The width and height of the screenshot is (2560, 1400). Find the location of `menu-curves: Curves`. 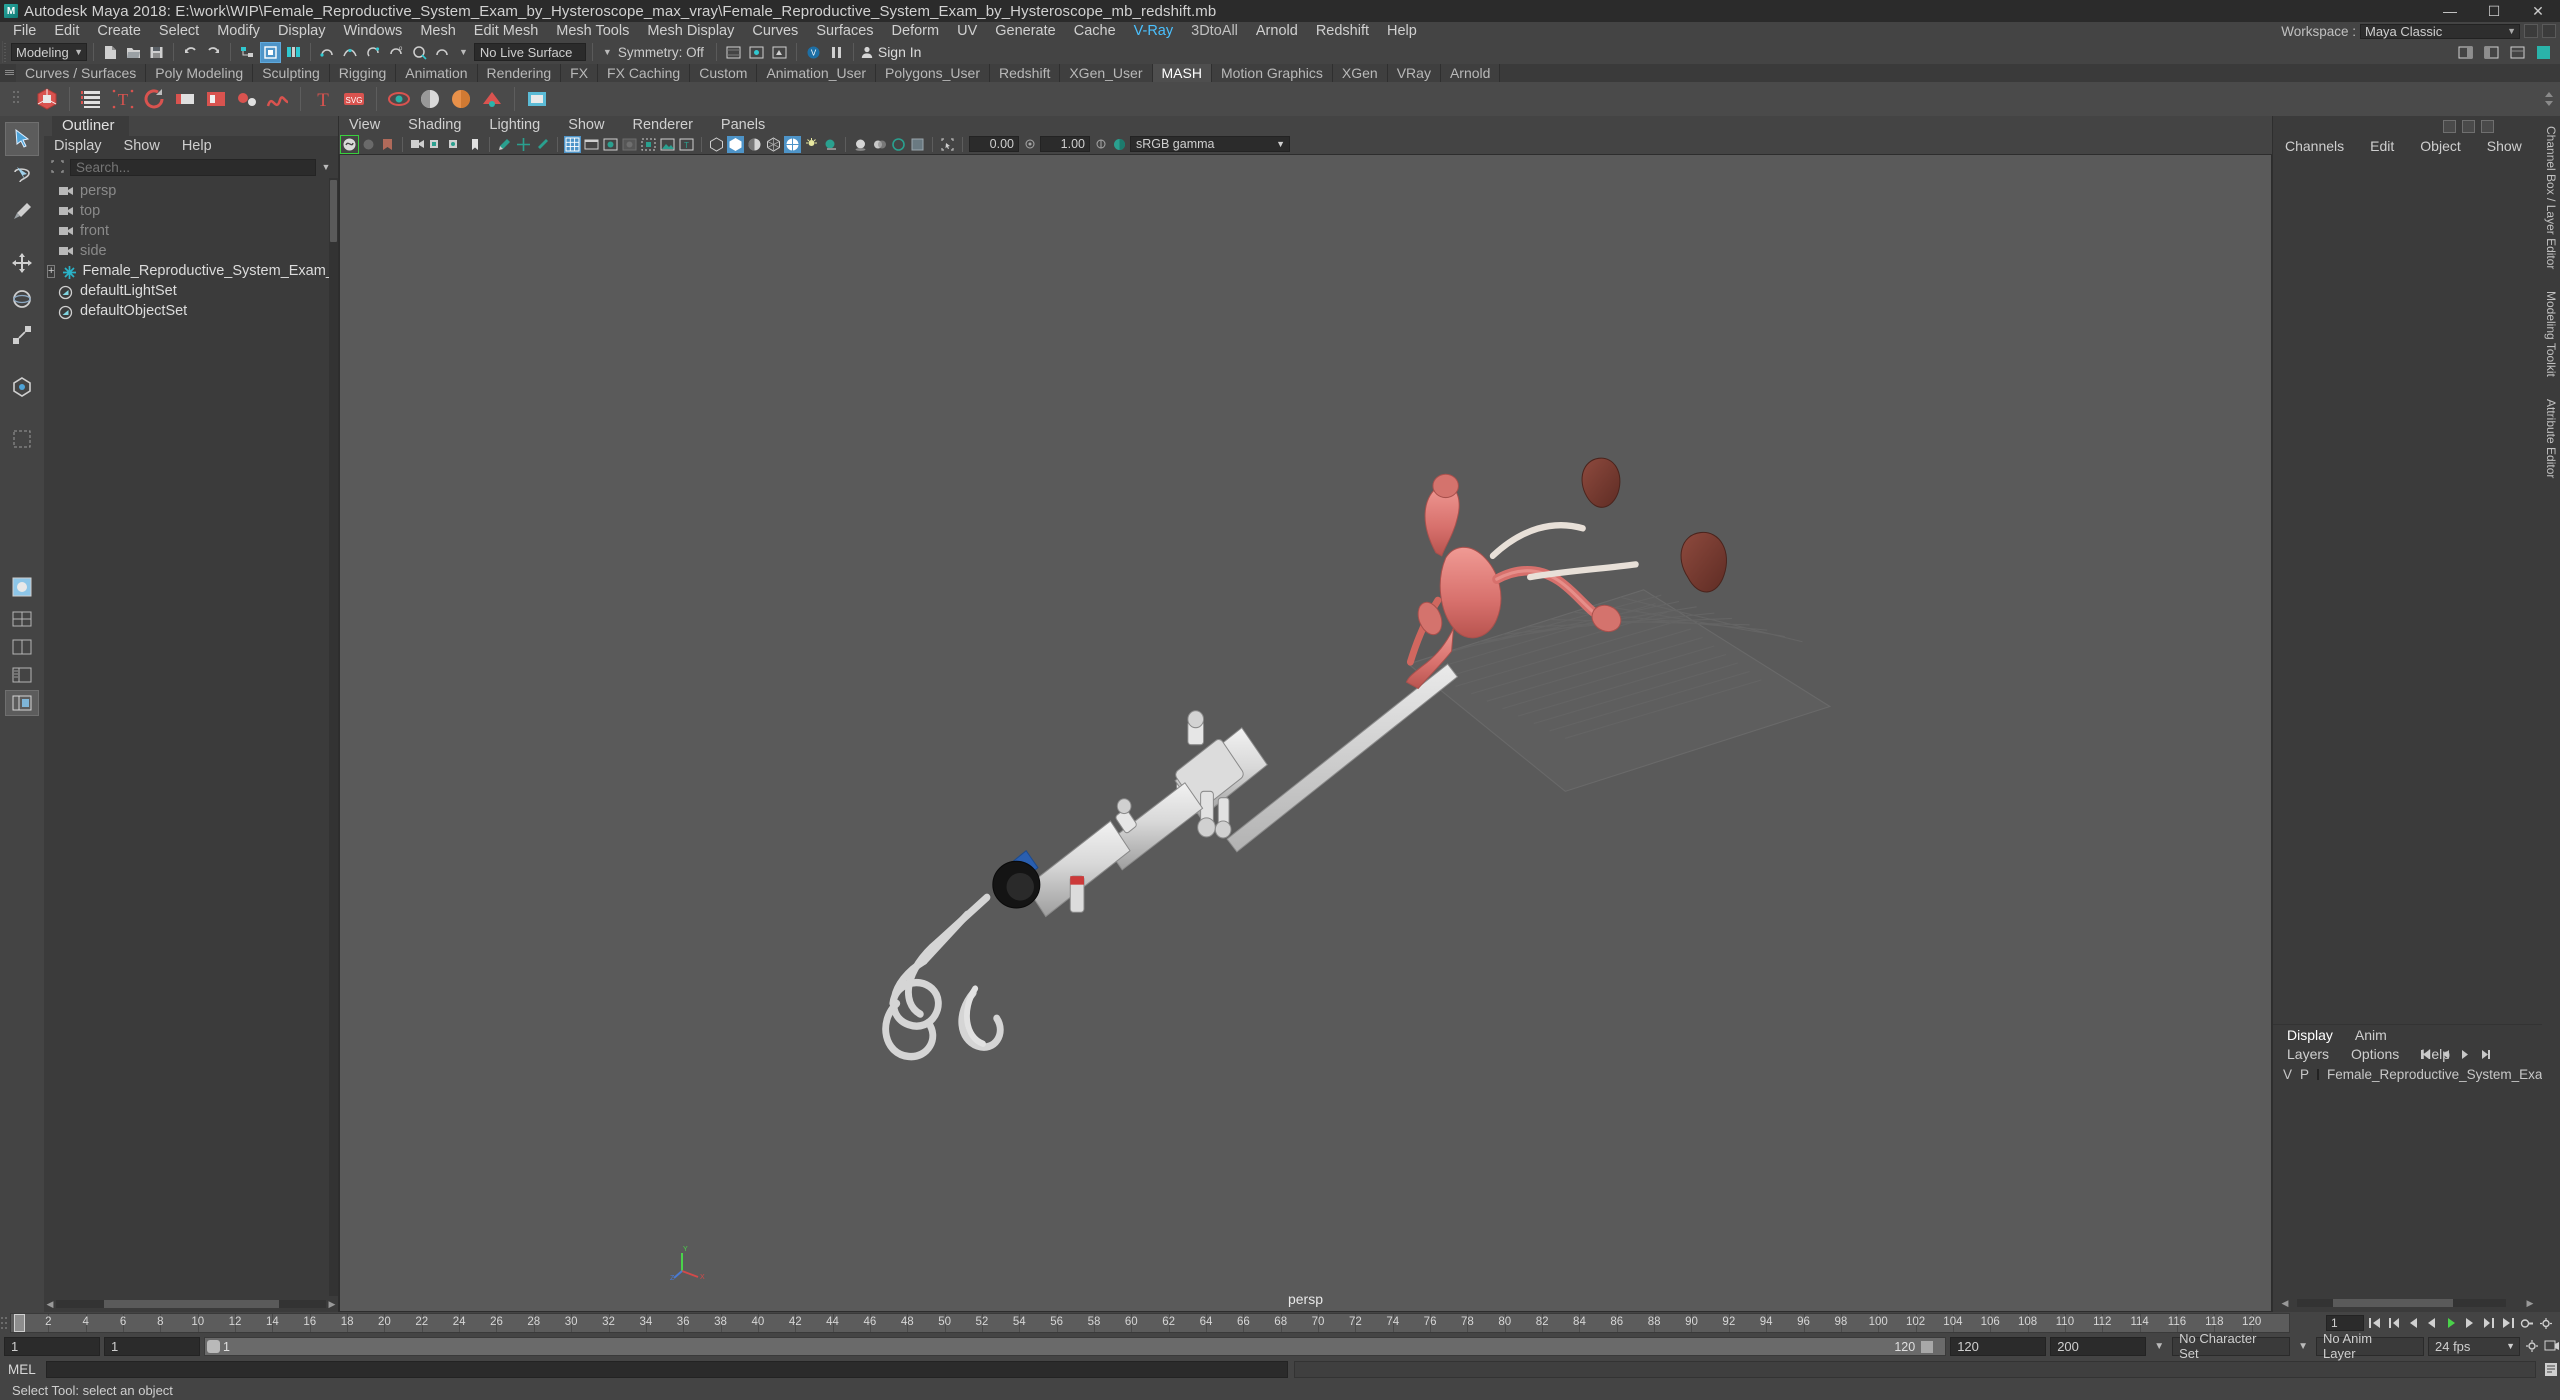

menu-curves: Curves is located at coordinates (775, 31).